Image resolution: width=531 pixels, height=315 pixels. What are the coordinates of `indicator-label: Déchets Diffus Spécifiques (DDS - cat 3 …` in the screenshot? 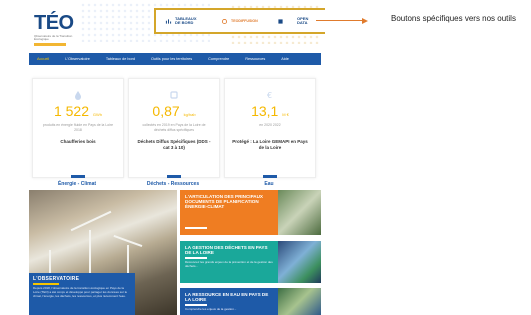 It's located at (174, 144).